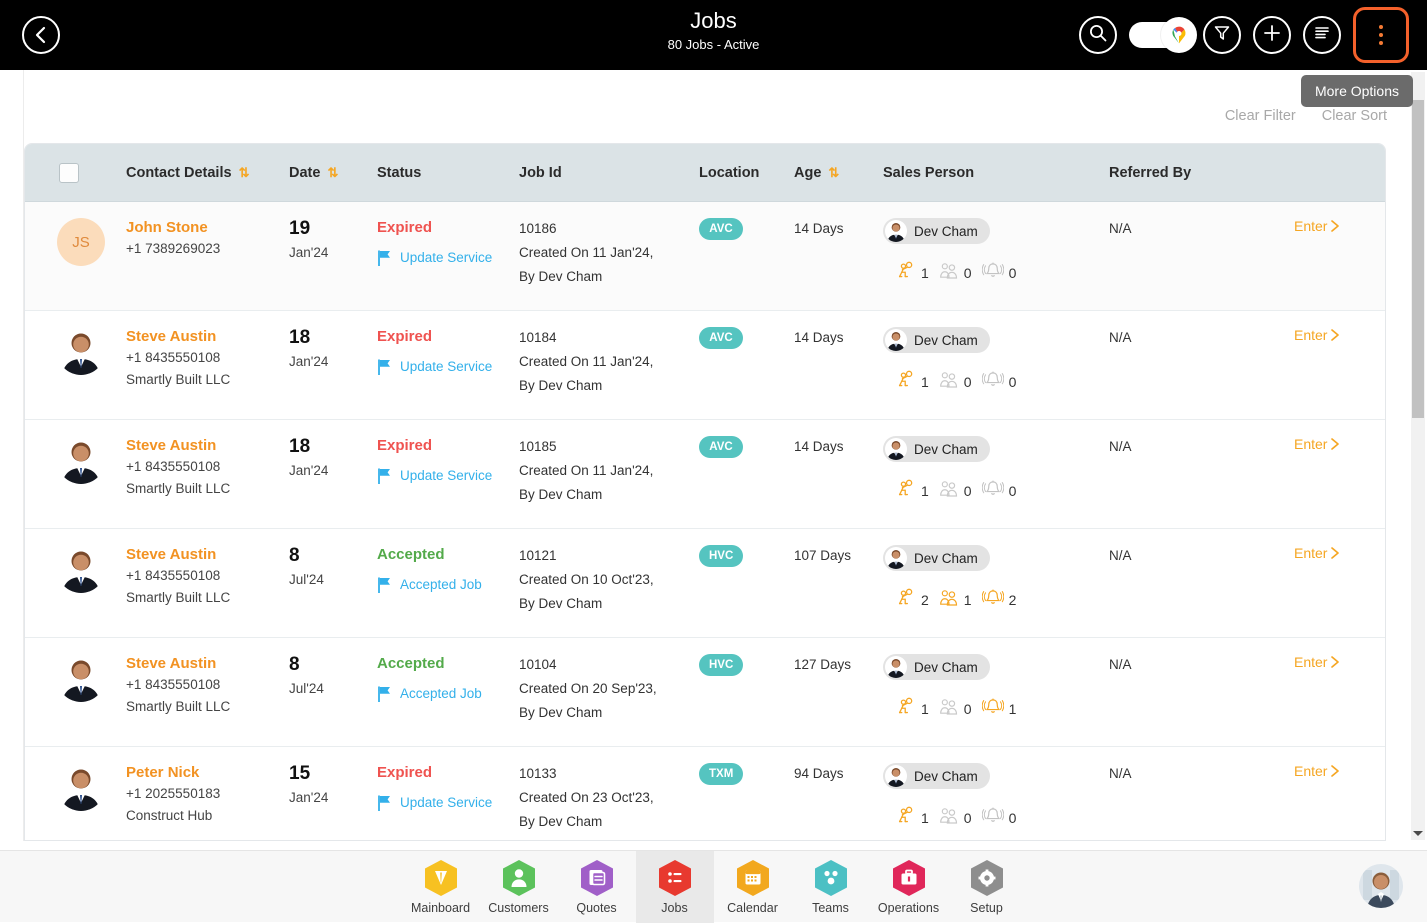 The width and height of the screenshot is (1427, 923). Describe the element at coordinates (1098, 35) in the screenshot. I see `search-button` at that location.